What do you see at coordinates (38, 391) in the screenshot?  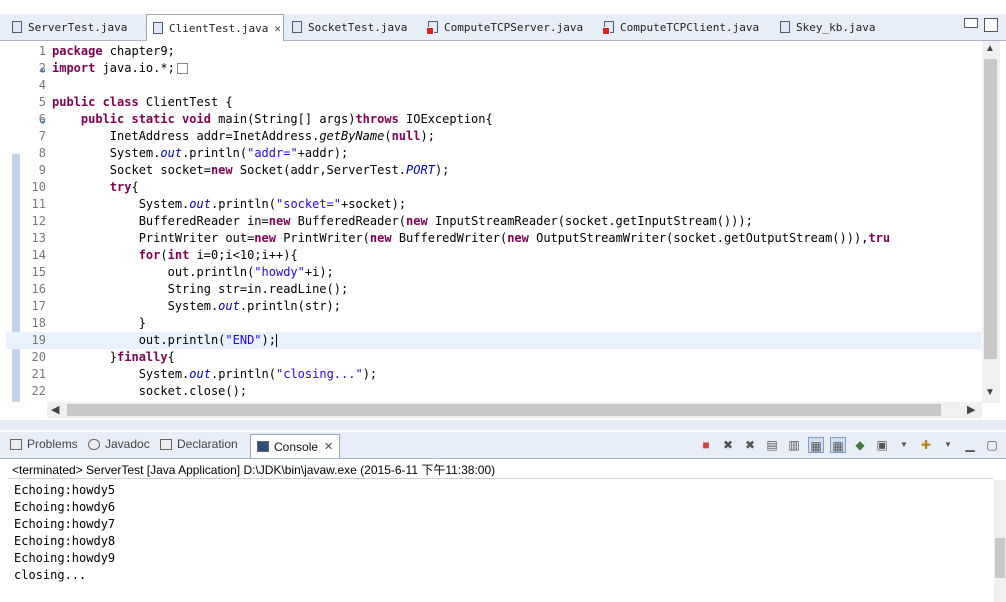 I see `line-number: 22` at bounding box center [38, 391].